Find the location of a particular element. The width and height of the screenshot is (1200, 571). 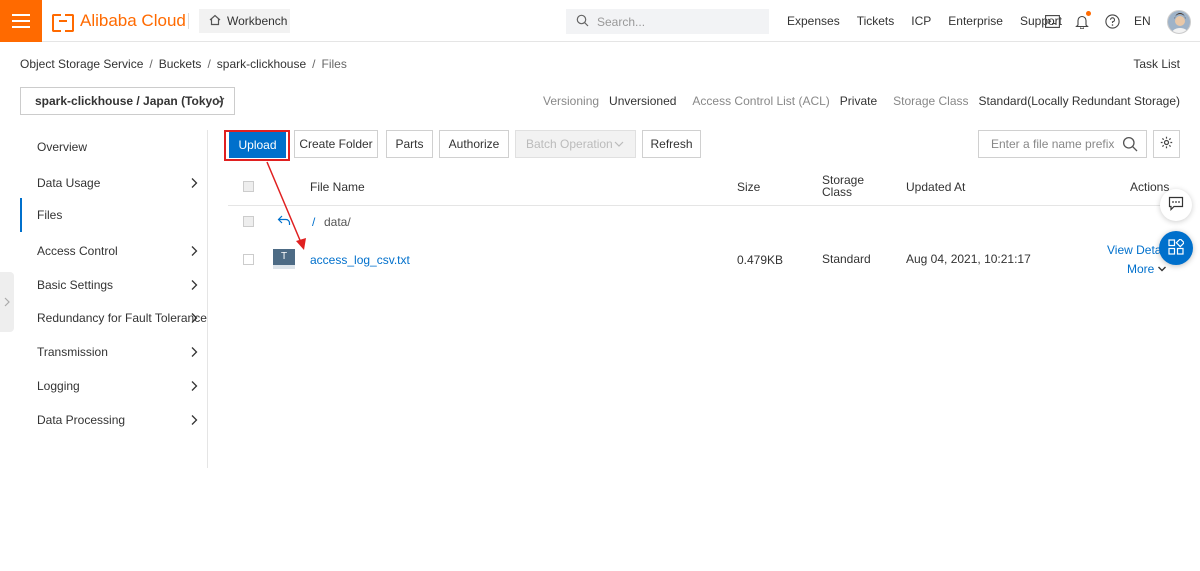

batch-operation-dropdown: Batch Operation is located at coordinates (575, 144).